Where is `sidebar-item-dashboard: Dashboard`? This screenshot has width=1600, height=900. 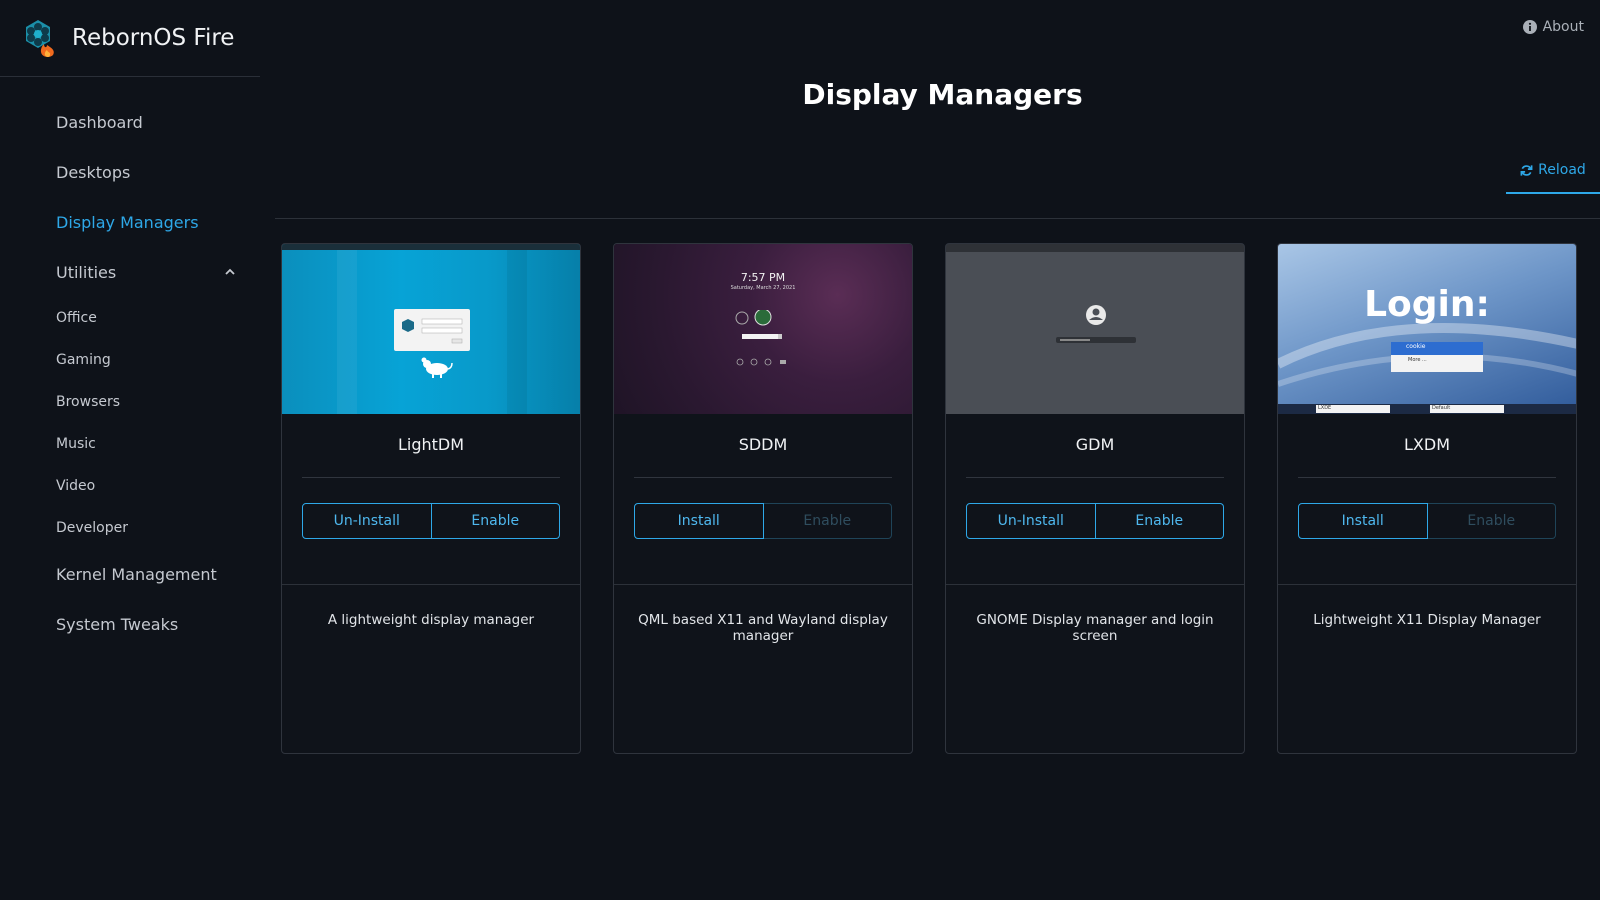 sidebar-item-dashboard: Dashboard is located at coordinates (130, 122).